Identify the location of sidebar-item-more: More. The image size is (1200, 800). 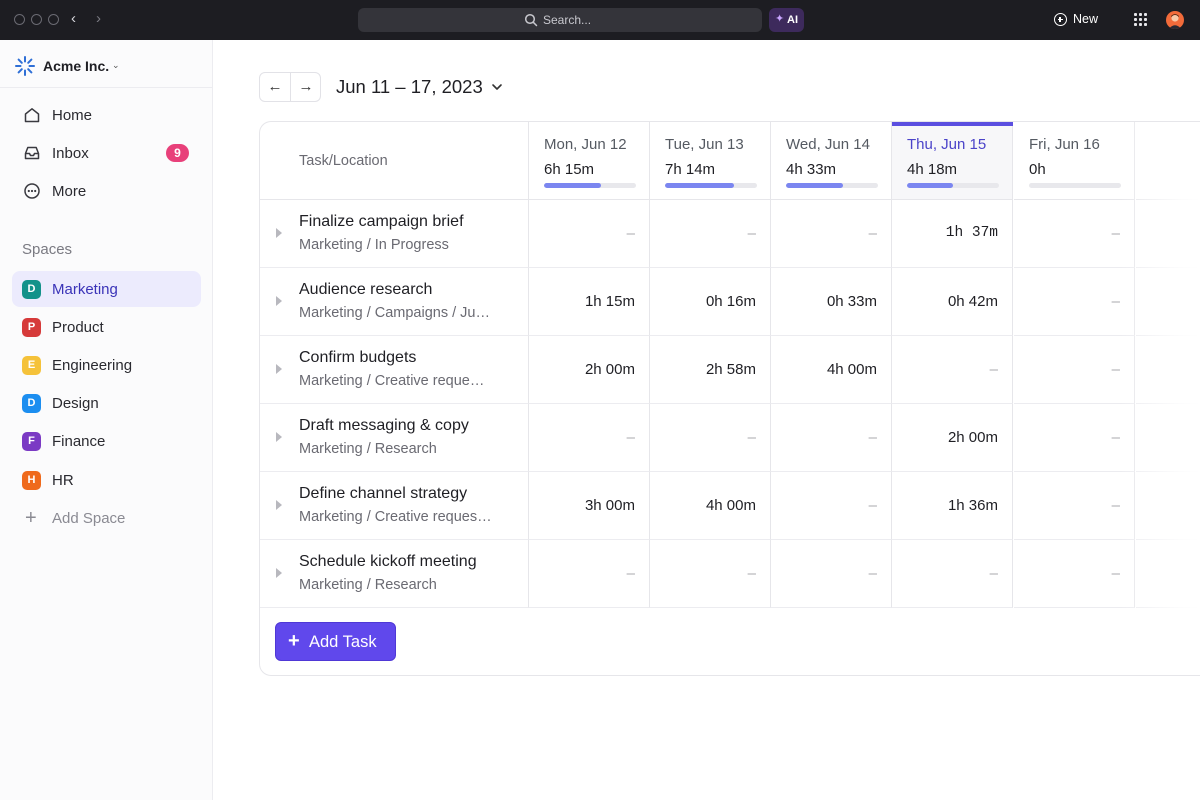
(106, 191).